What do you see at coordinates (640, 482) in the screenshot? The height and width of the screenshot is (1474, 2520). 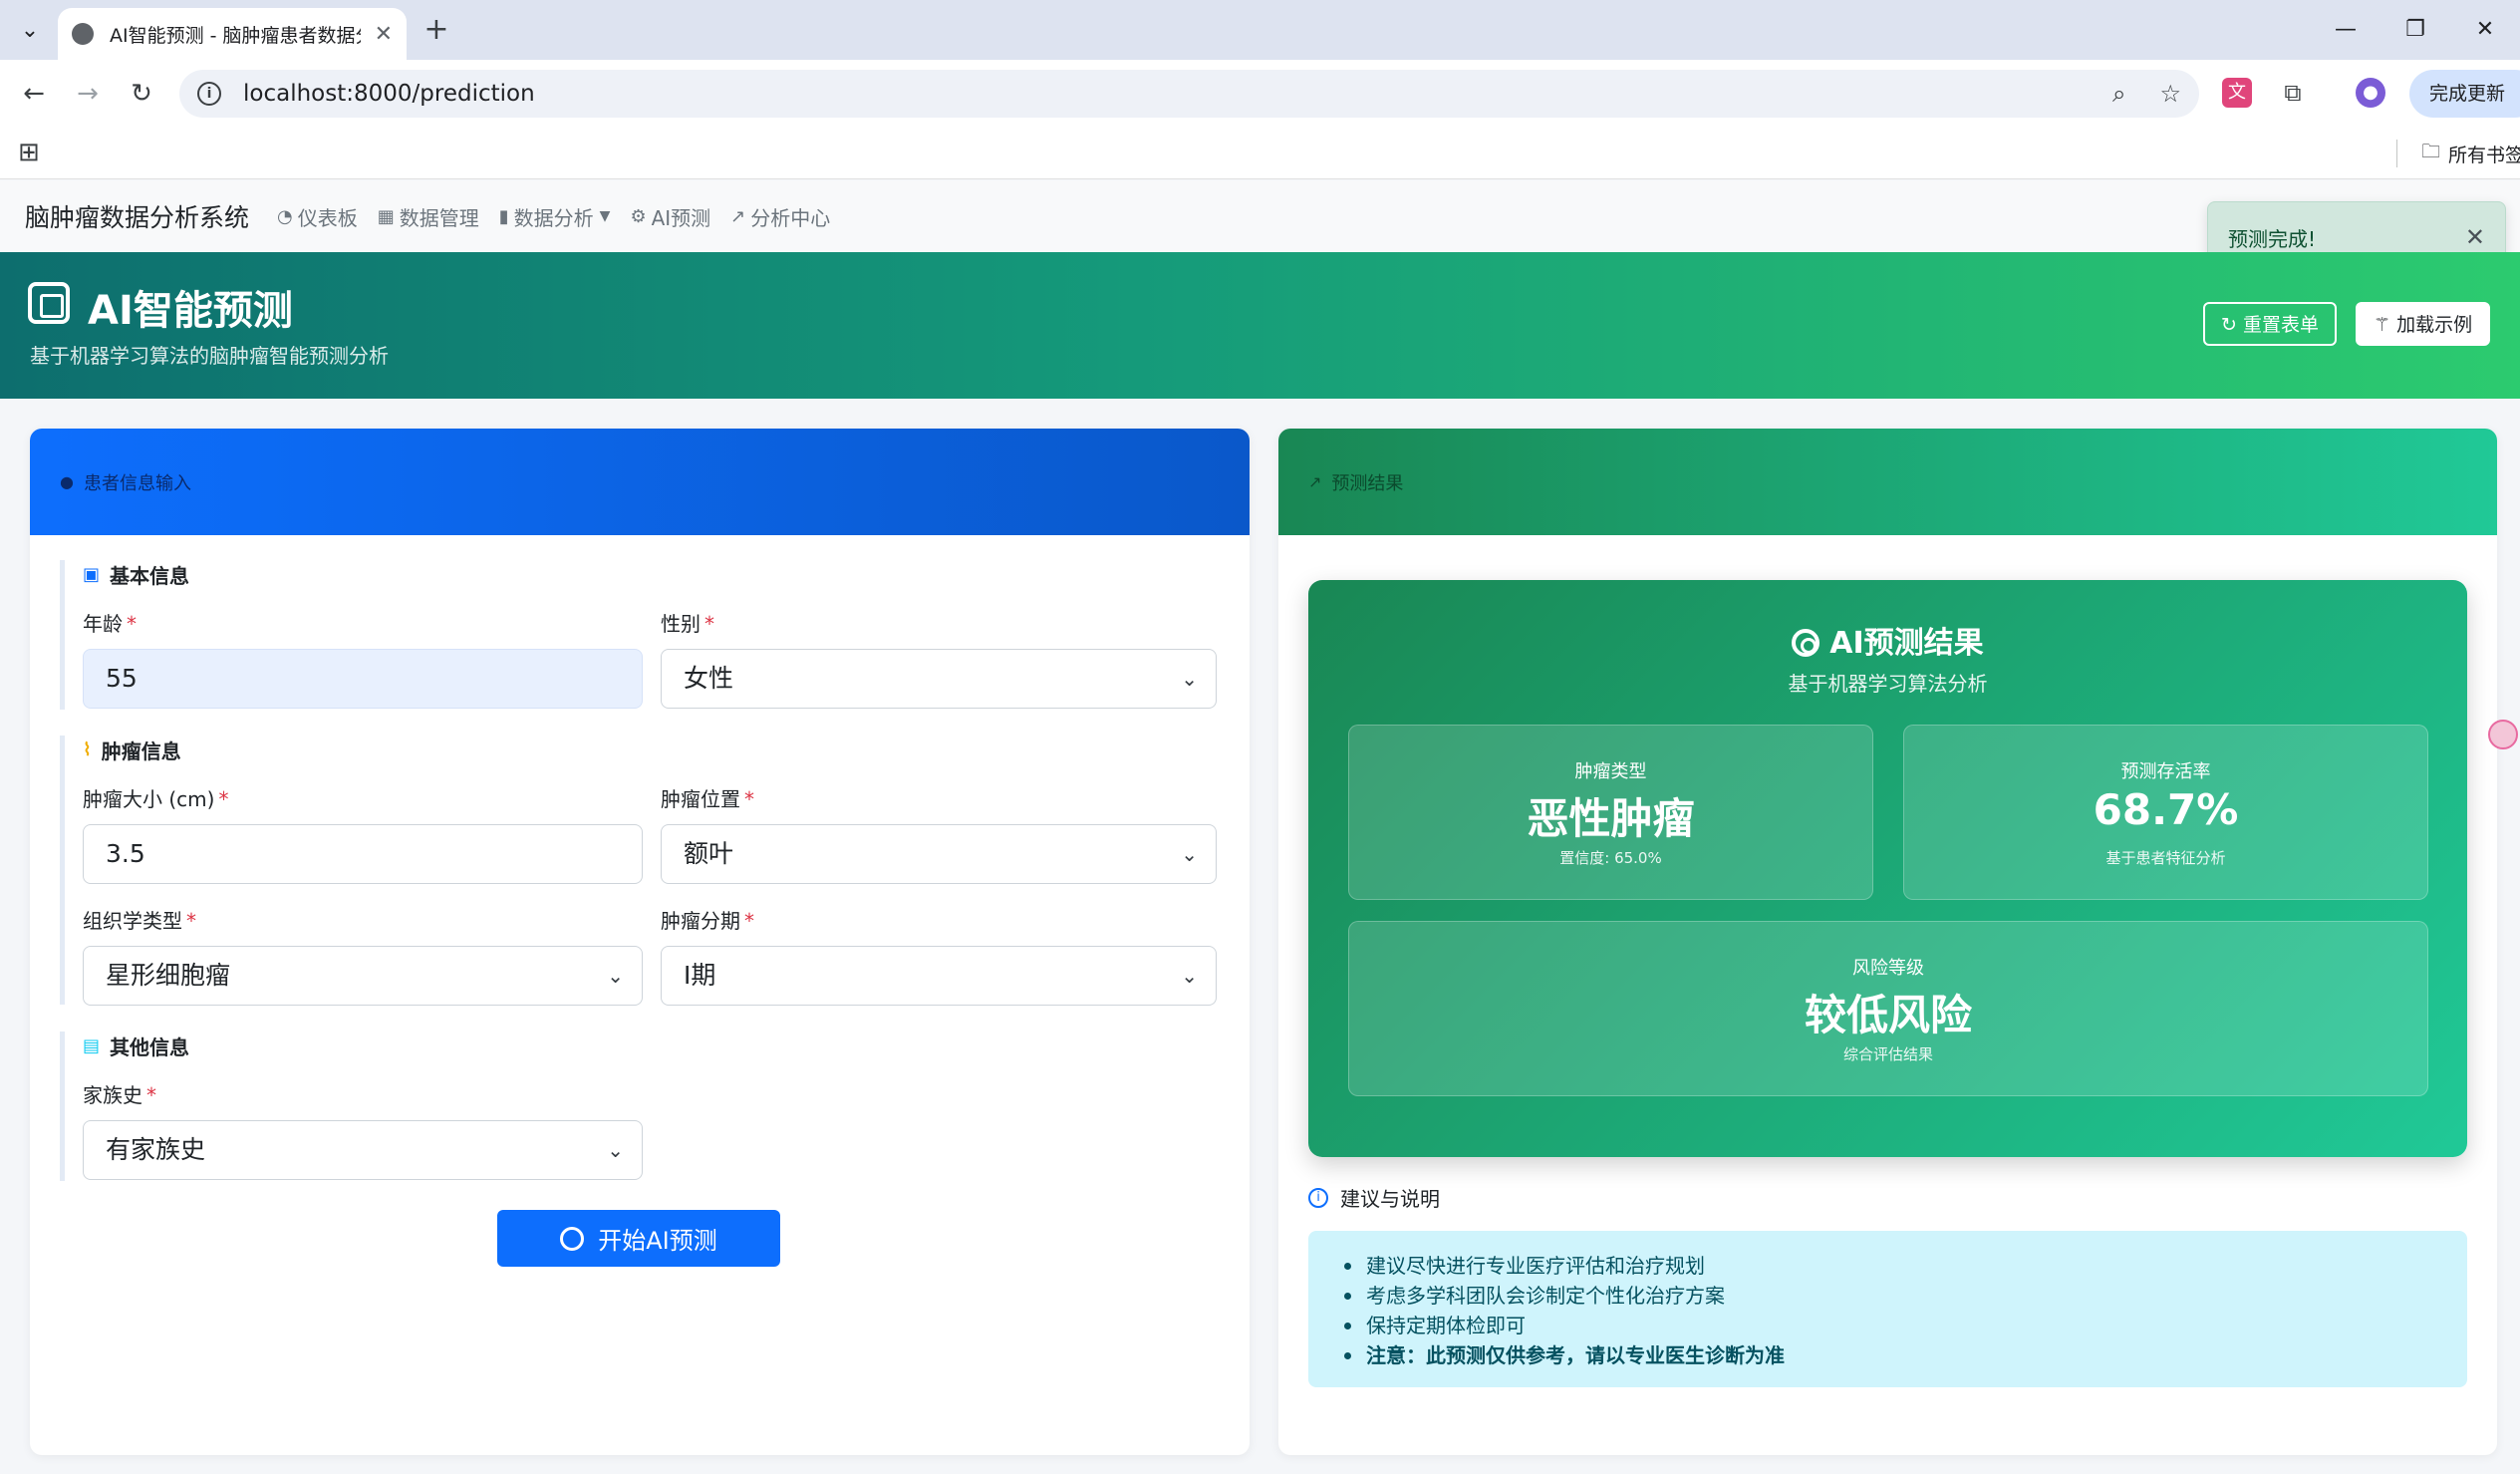 I see `patient-input-header: ● 患者信息输入` at bounding box center [640, 482].